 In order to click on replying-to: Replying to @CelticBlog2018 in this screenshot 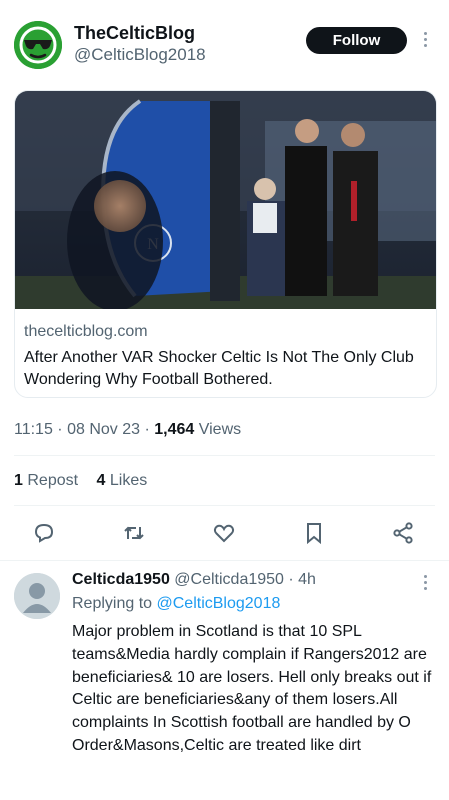, I will do `click(176, 604)`.